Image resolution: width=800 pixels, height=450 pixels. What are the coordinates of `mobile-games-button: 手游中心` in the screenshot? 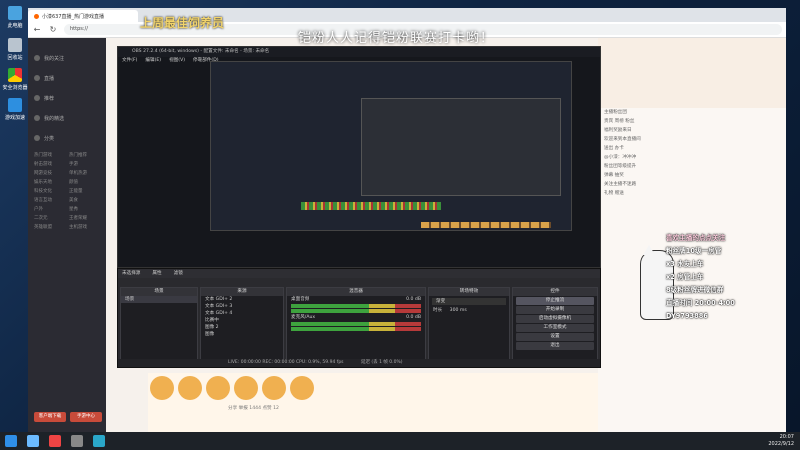 It's located at (86, 417).